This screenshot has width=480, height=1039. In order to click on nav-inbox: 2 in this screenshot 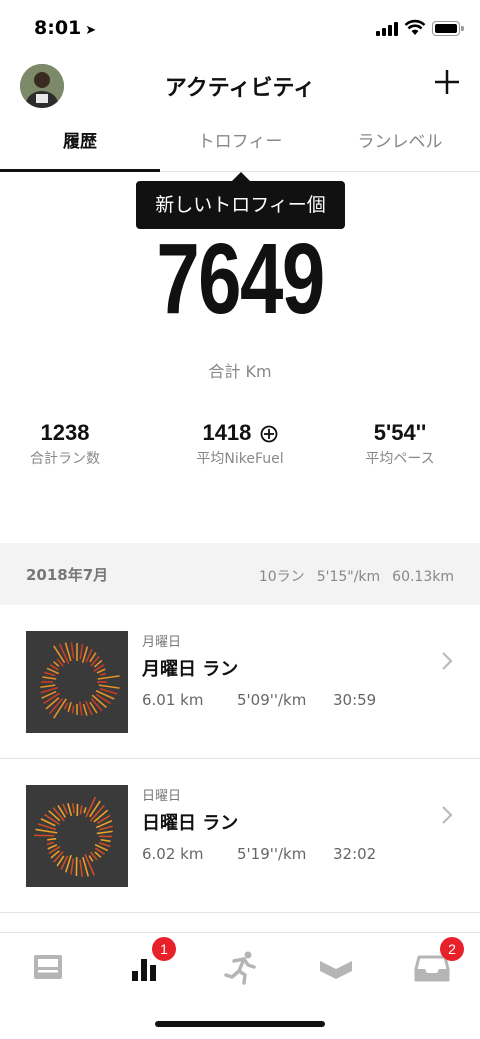, I will do `click(438, 962)`.